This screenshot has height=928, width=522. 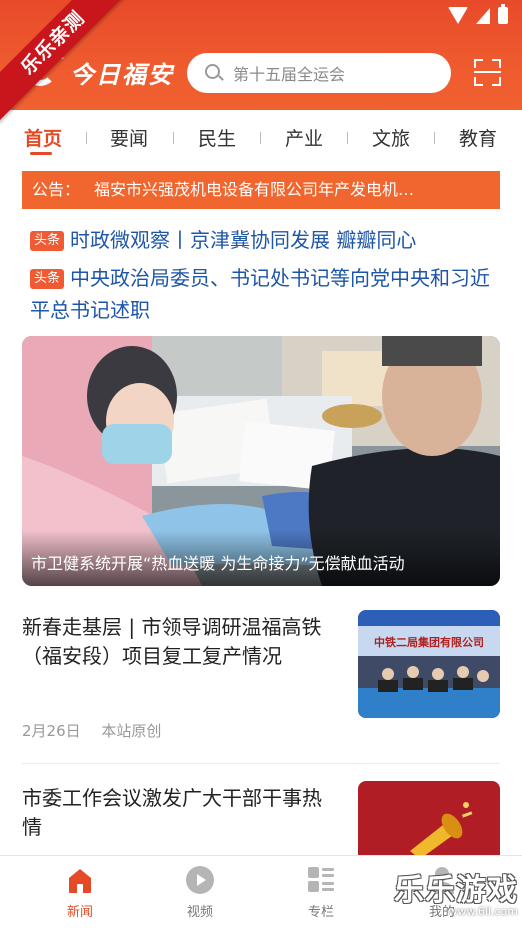 I want to click on headline-item: 头条 时政微观察丨京津冀协同发展 瓣瓣同心, so click(x=260, y=240).